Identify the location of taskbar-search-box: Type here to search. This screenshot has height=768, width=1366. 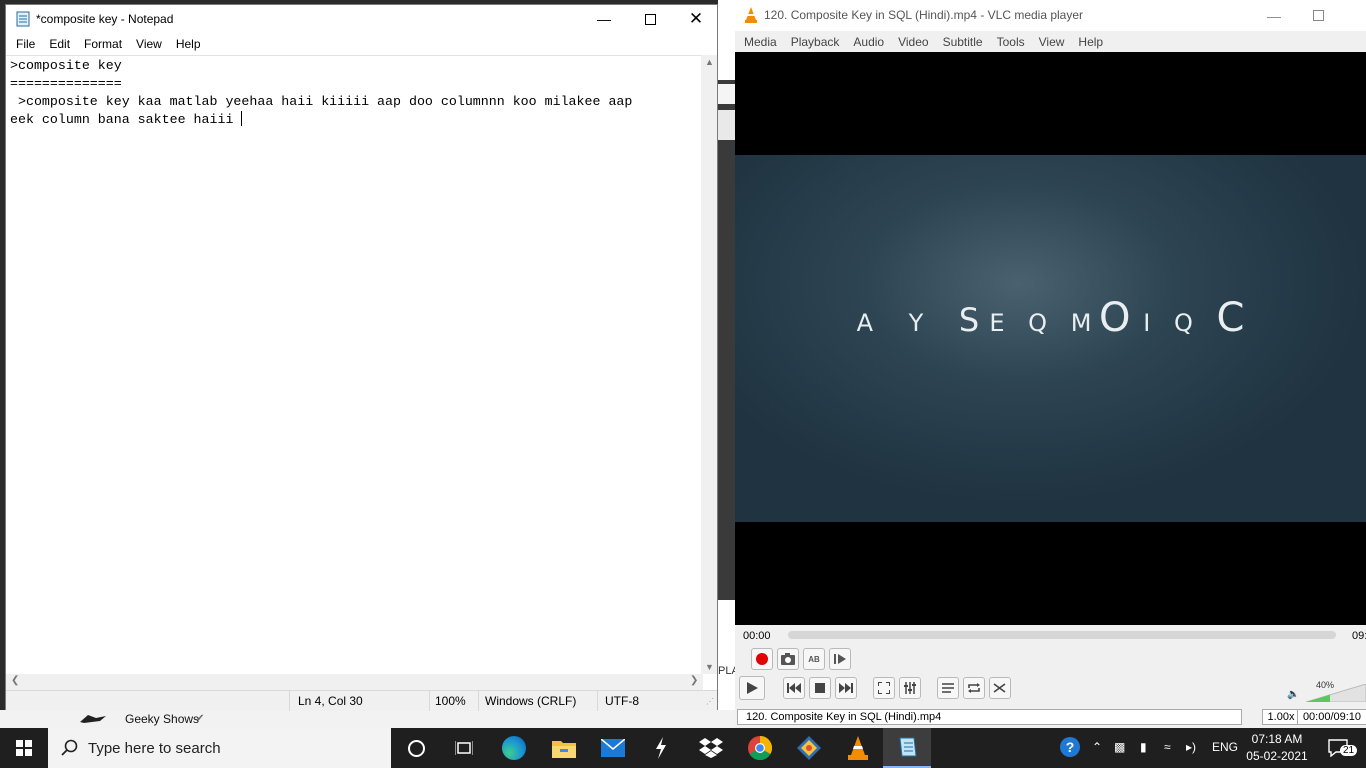
(219, 748).